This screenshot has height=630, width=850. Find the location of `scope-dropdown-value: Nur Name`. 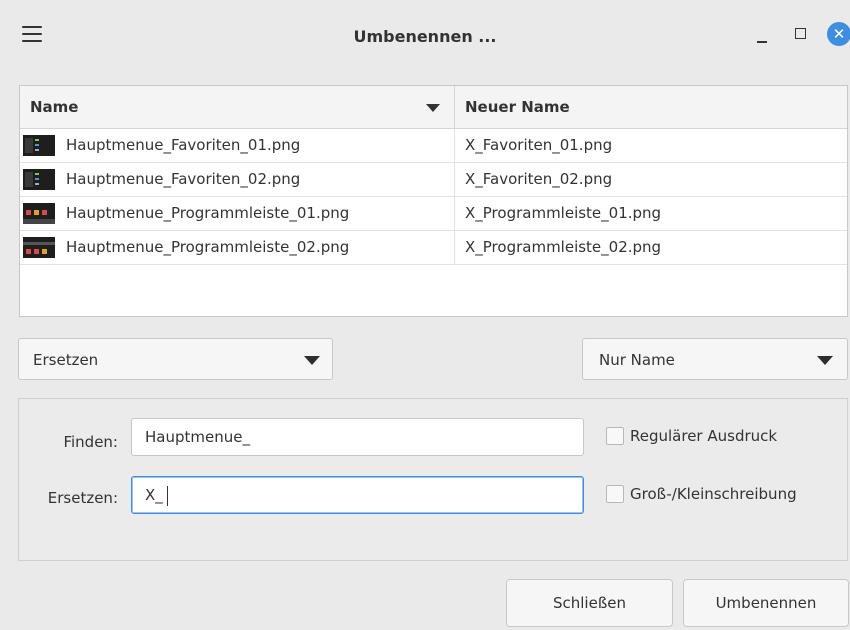

scope-dropdown-value: Nur Name is located at coordinates (637, 360).